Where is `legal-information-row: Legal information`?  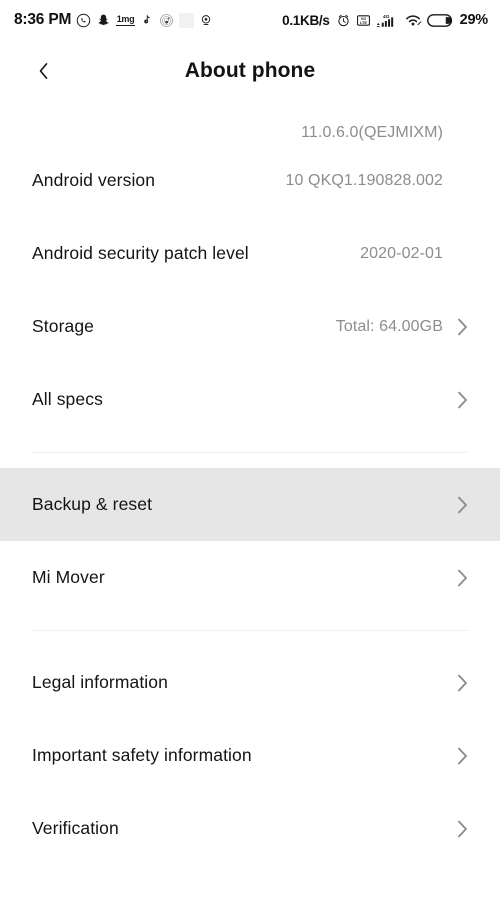
legal-information-row: Legal information is located at coordinates (250, 682).